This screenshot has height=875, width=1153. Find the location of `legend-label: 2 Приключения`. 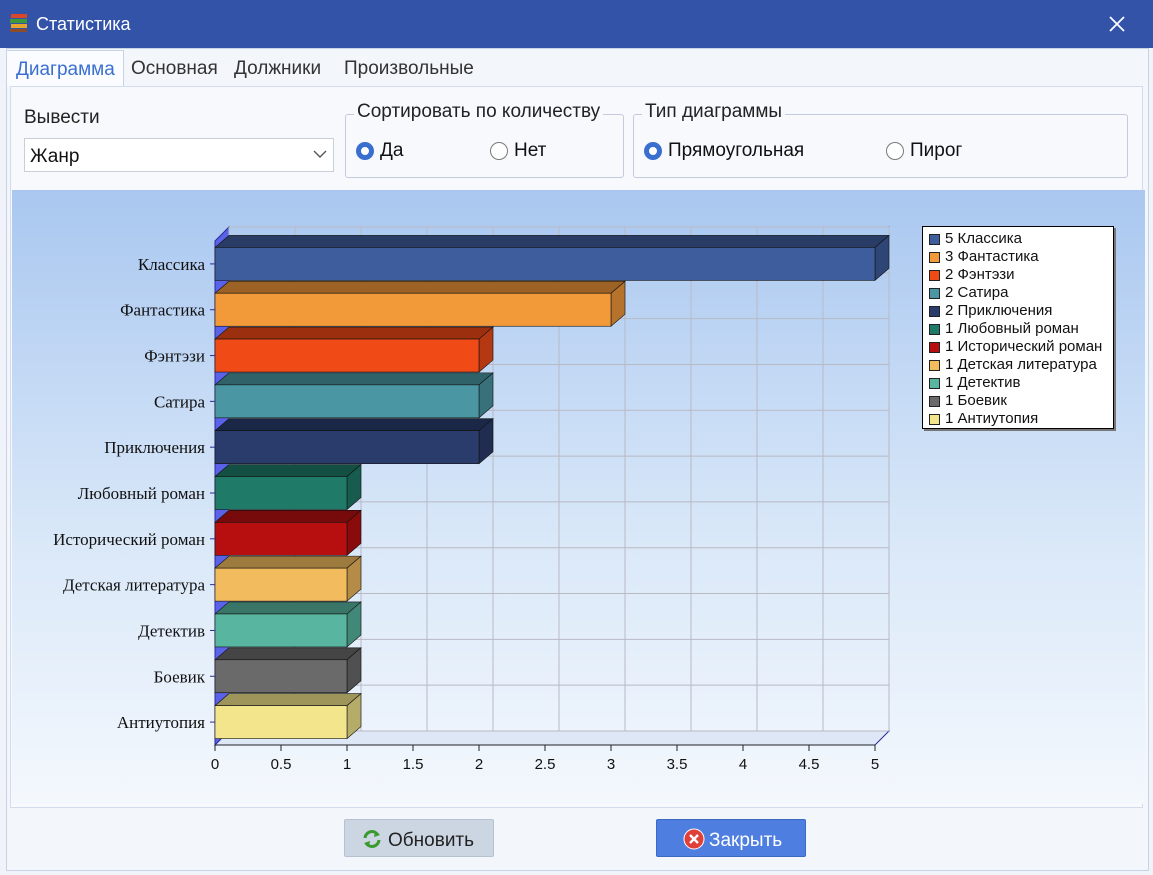

legend-label: 2 Приключения is located at coordinates (999, 310).